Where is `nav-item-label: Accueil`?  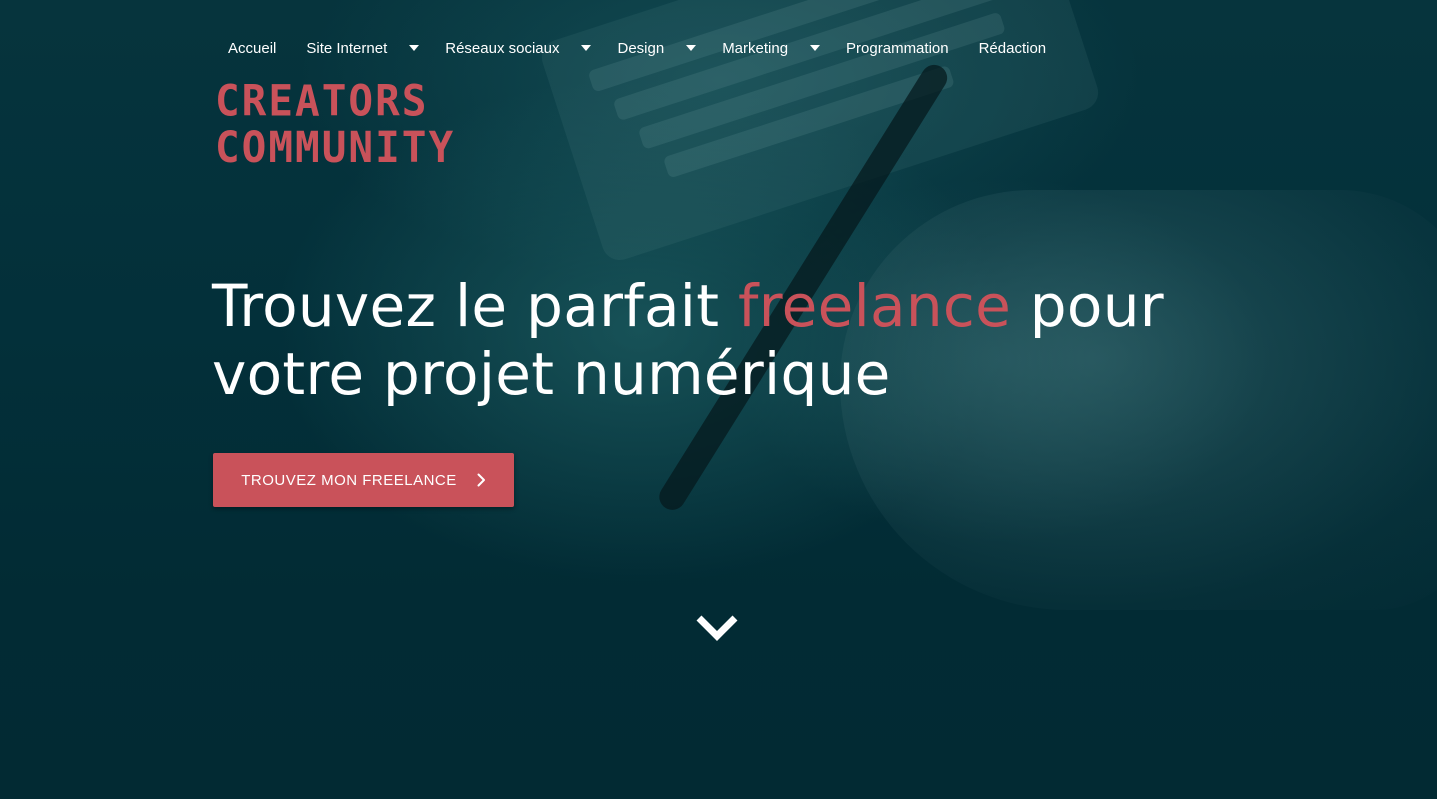 nav-item-label: Accueil is located at coordinates (252, 48).